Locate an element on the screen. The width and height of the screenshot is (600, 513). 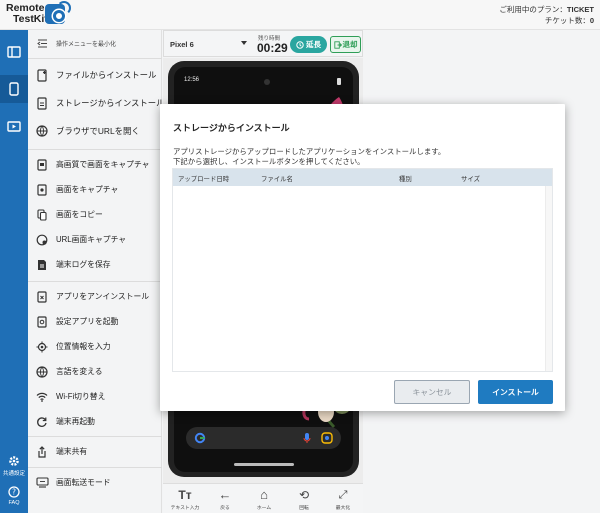
toggle-wifi: Wi-Fi切り替え is located at coordinates (95, 396).